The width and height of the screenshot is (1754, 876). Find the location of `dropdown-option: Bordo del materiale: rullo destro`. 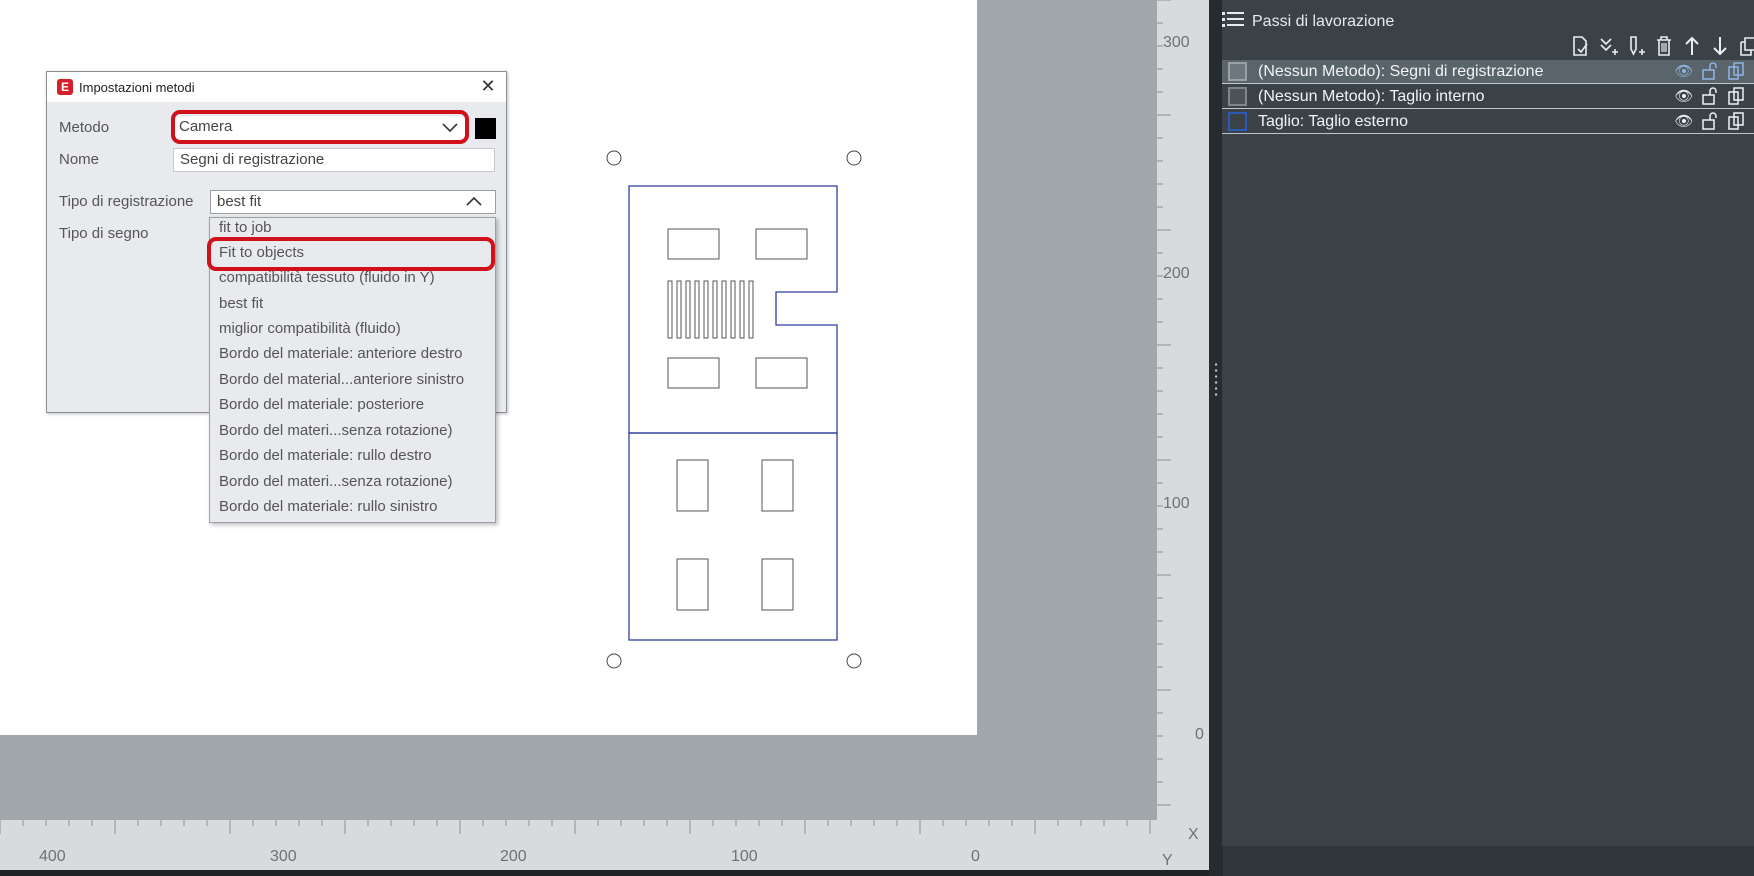

dropdown-option: Bordo del materiale: rullo destro is located at coordinates (325, 455).